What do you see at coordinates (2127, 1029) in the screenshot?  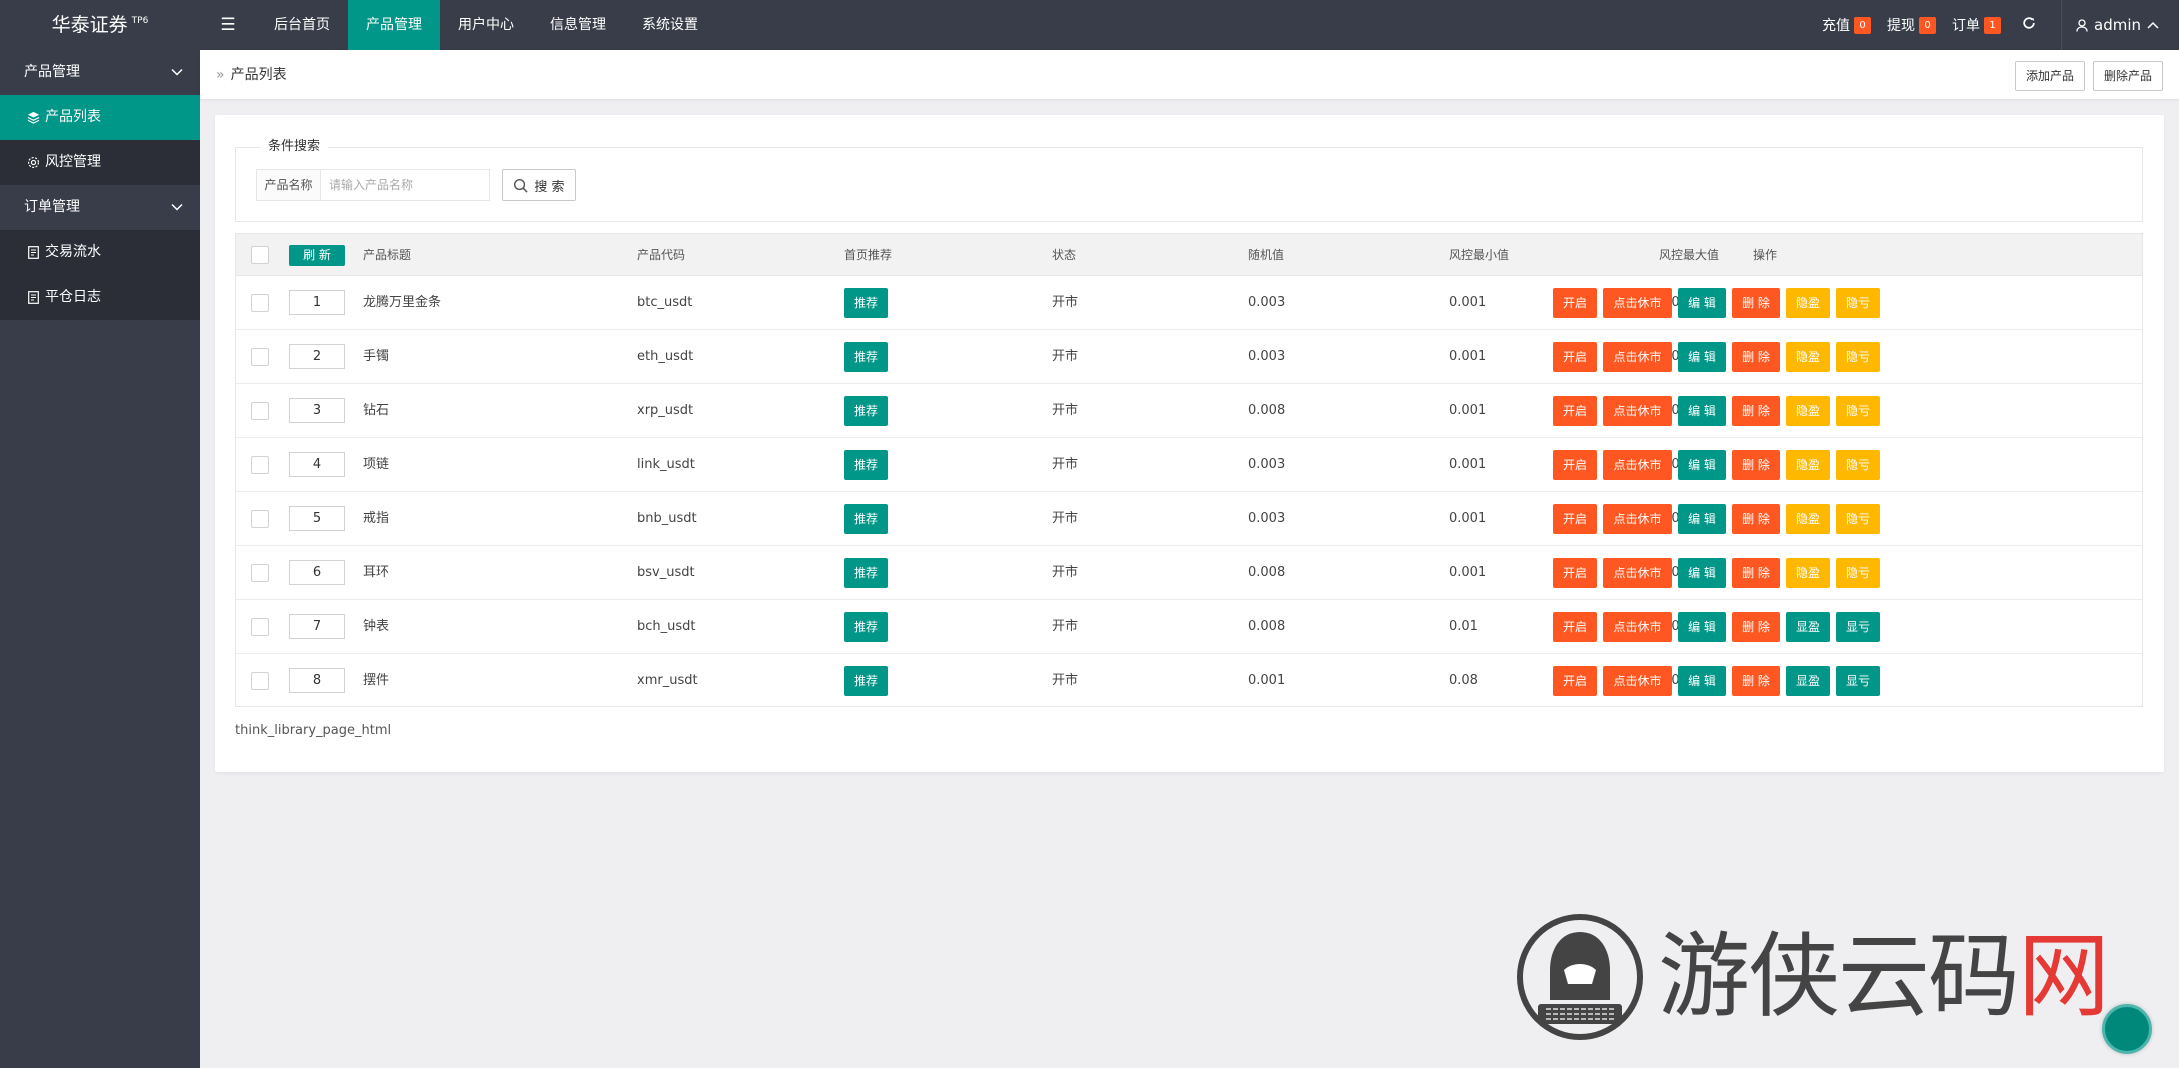 I see `floating-help-button` at bounding box center [2127, 1029].